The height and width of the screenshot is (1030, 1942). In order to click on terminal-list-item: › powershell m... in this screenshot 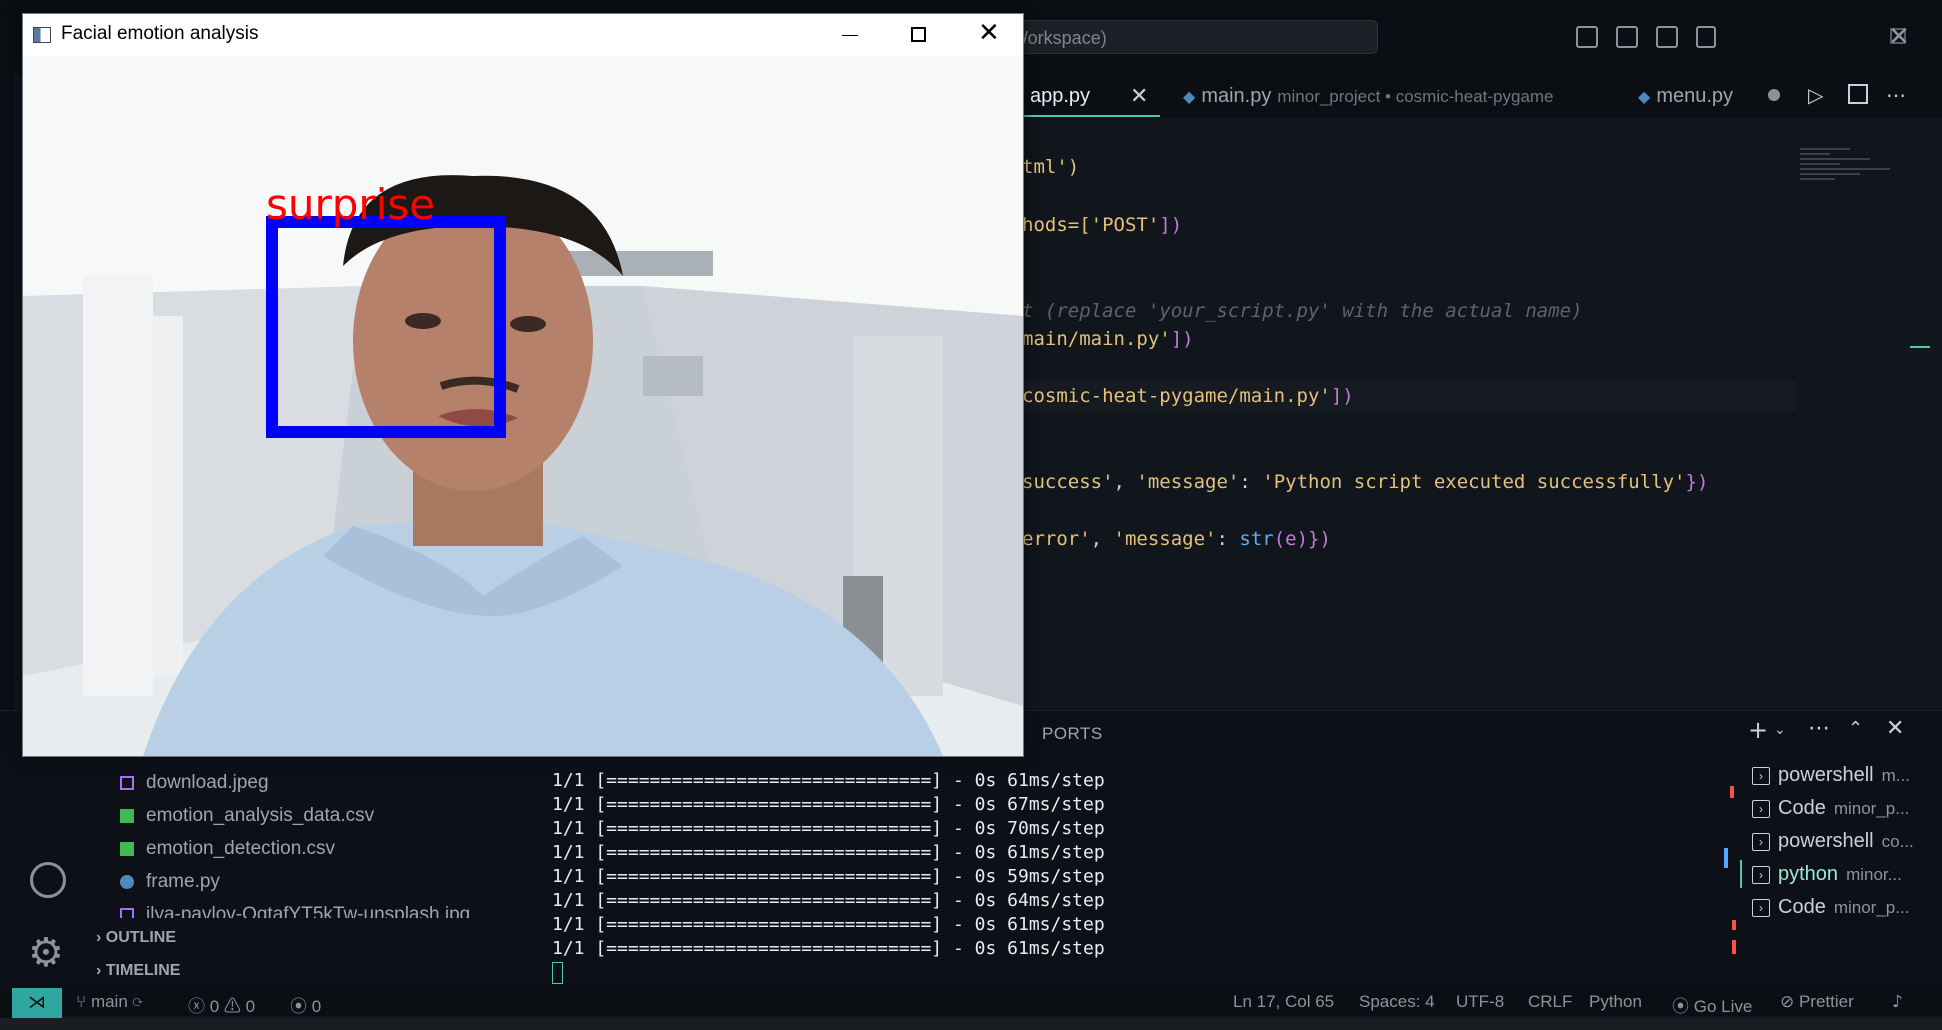, I will do `click(1831, 775)`.